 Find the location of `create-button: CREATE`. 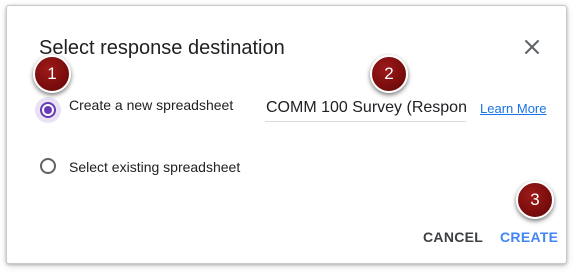

create-button: CREATE is located at coordinates (529, 237).